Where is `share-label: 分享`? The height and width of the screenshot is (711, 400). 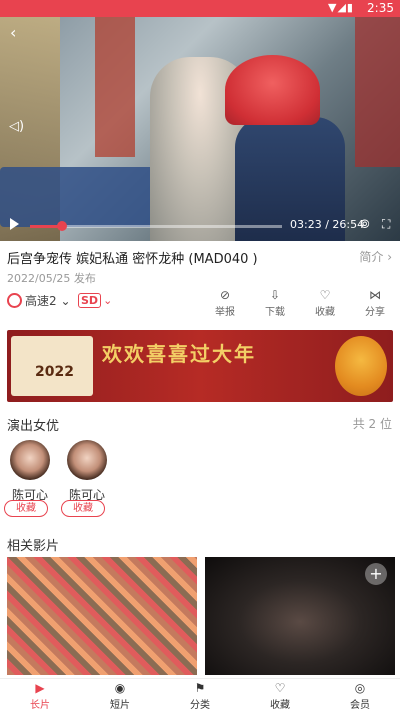 share-label: 分享 is located at coordinates (375, 312).